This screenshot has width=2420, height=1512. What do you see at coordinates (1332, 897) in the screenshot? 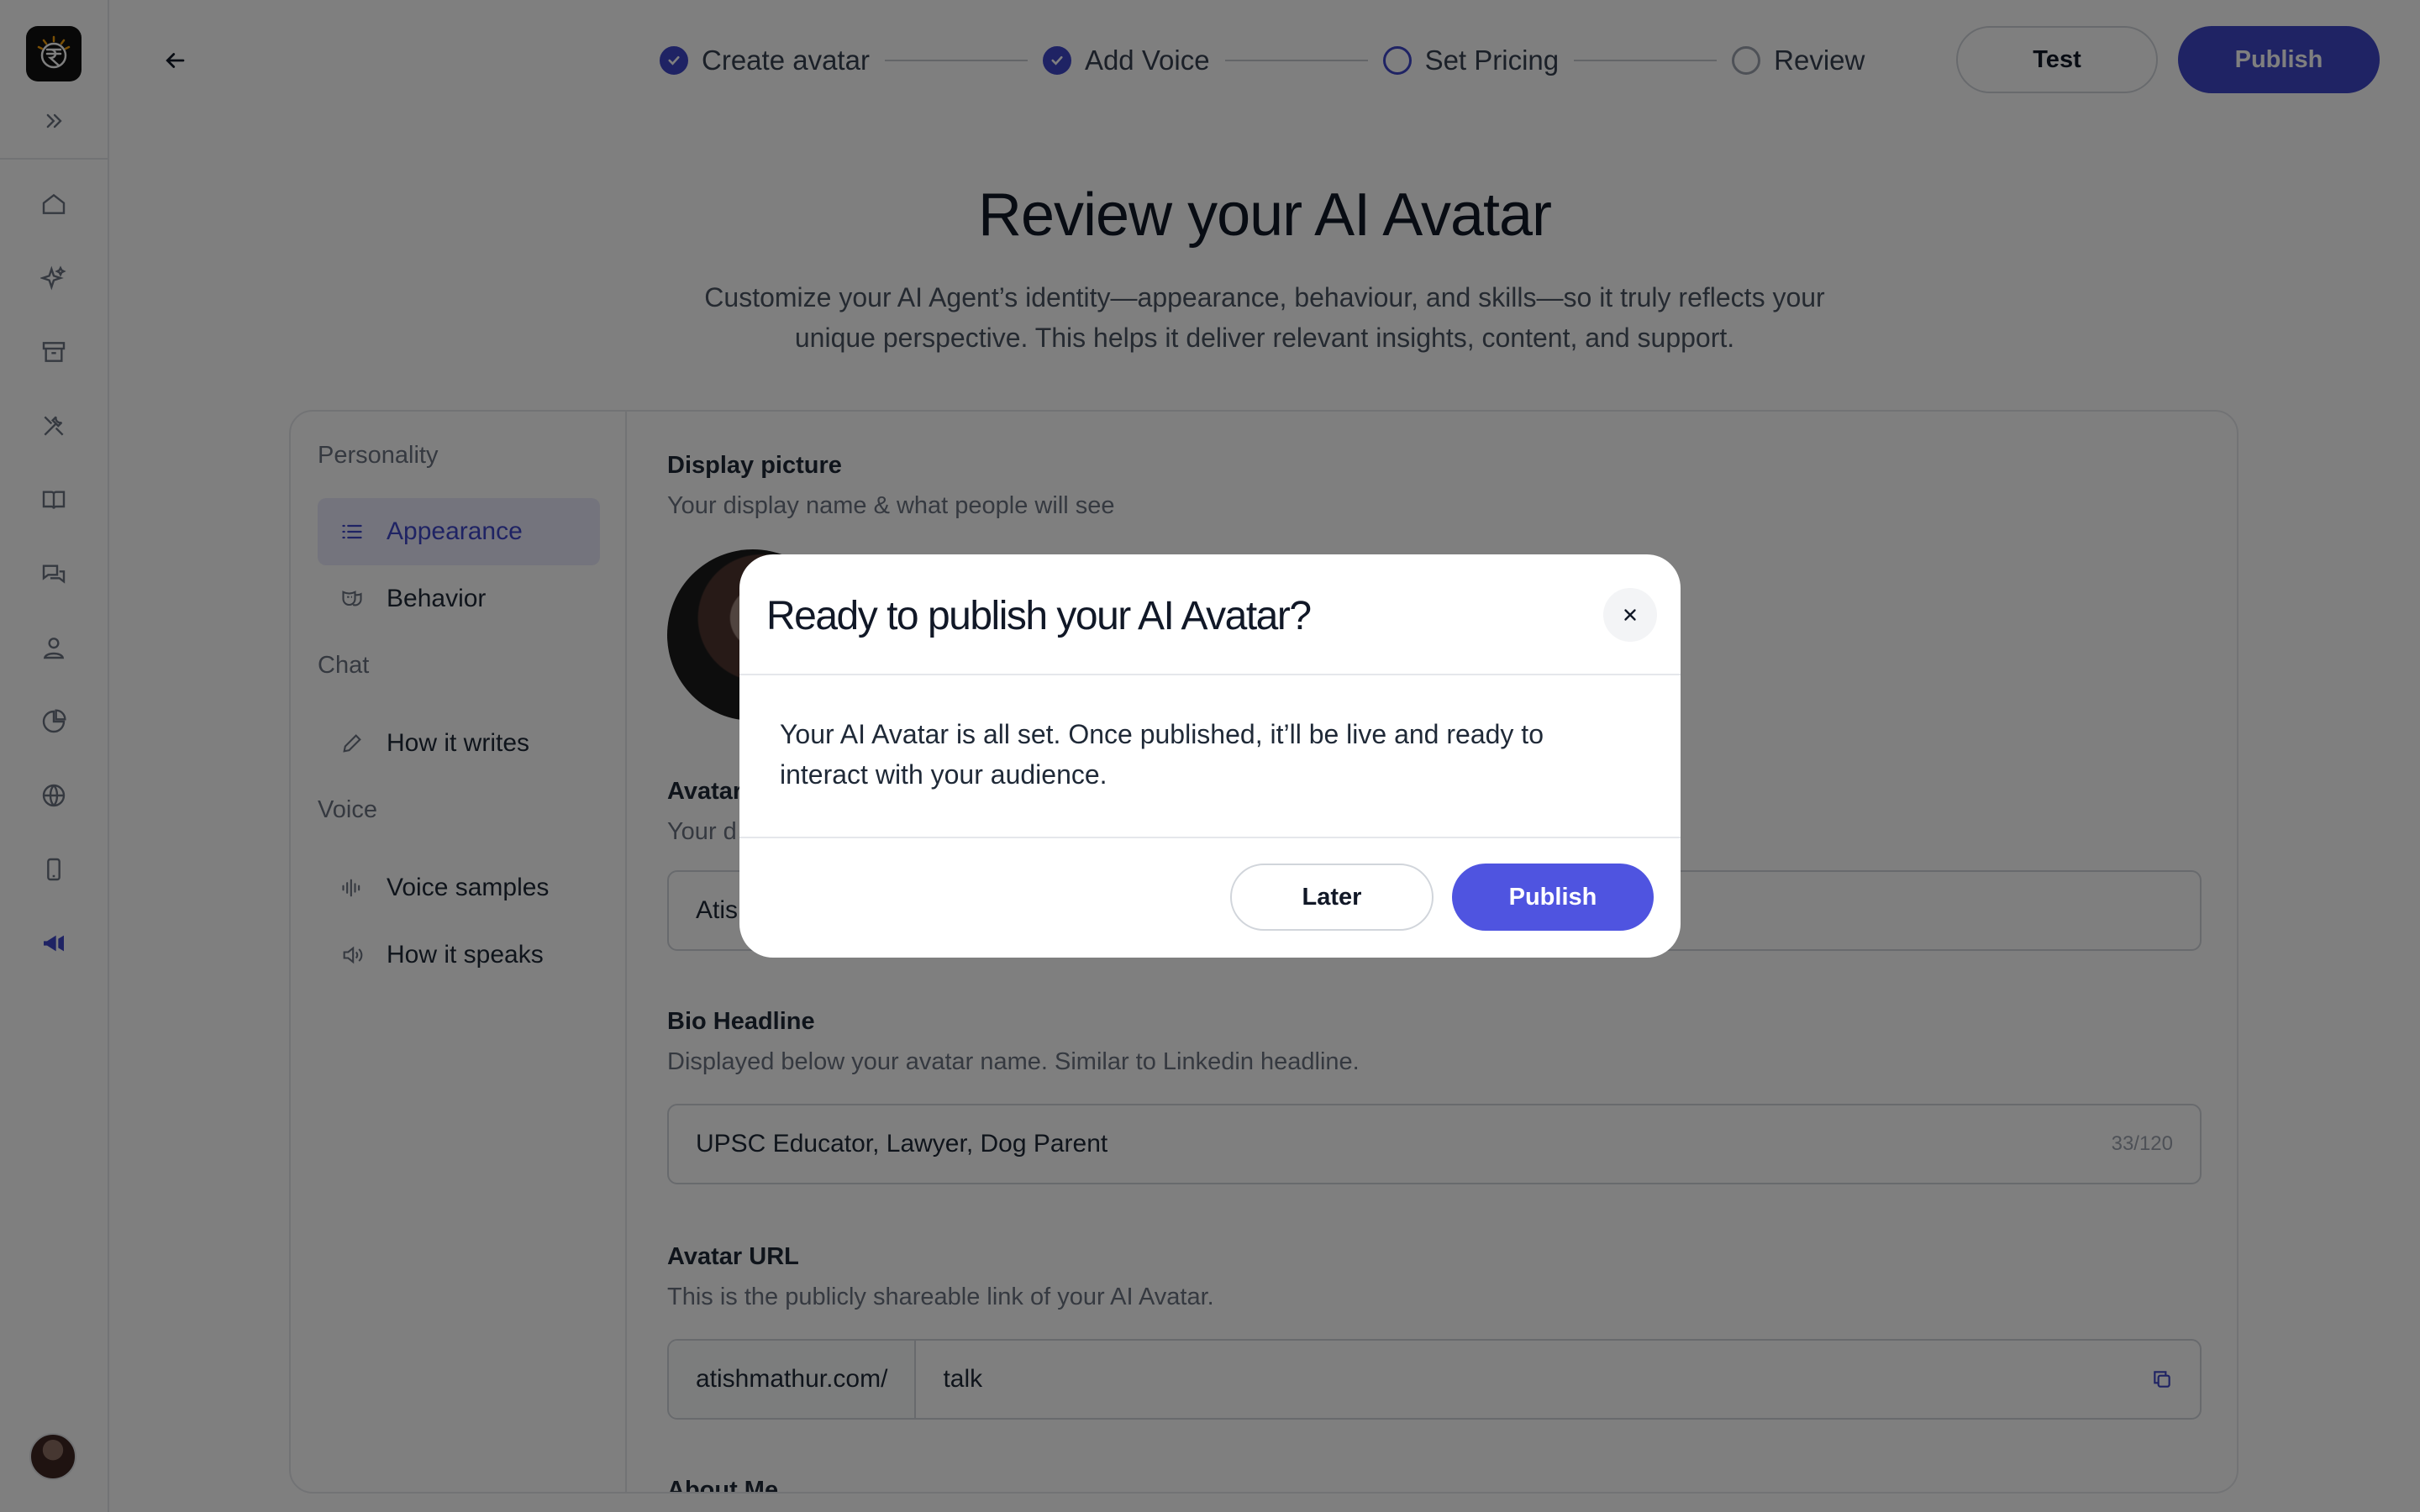
I see `later-button: Later` at bounding box center [1332, 897].